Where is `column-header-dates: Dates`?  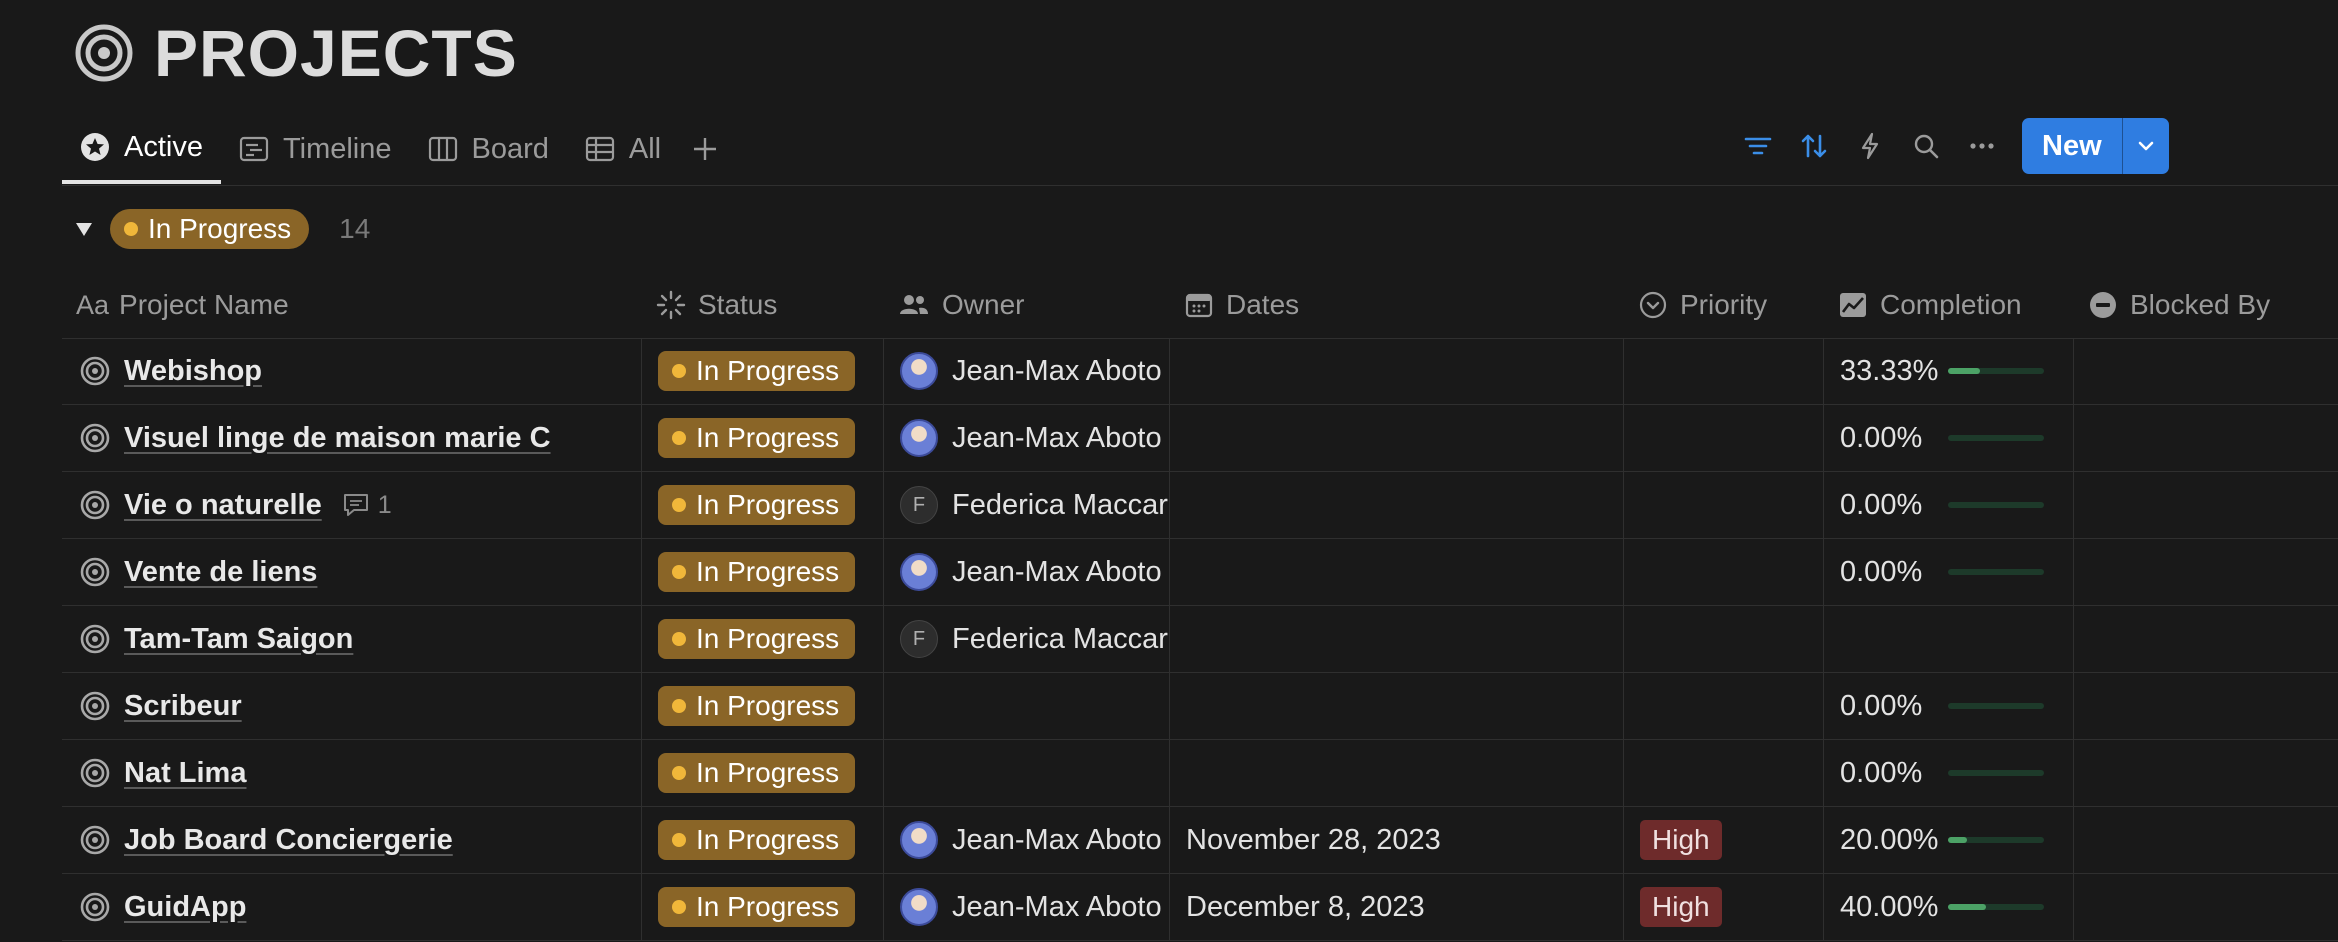
column-header-dates: Dates is located at coordinates (1397, 305).